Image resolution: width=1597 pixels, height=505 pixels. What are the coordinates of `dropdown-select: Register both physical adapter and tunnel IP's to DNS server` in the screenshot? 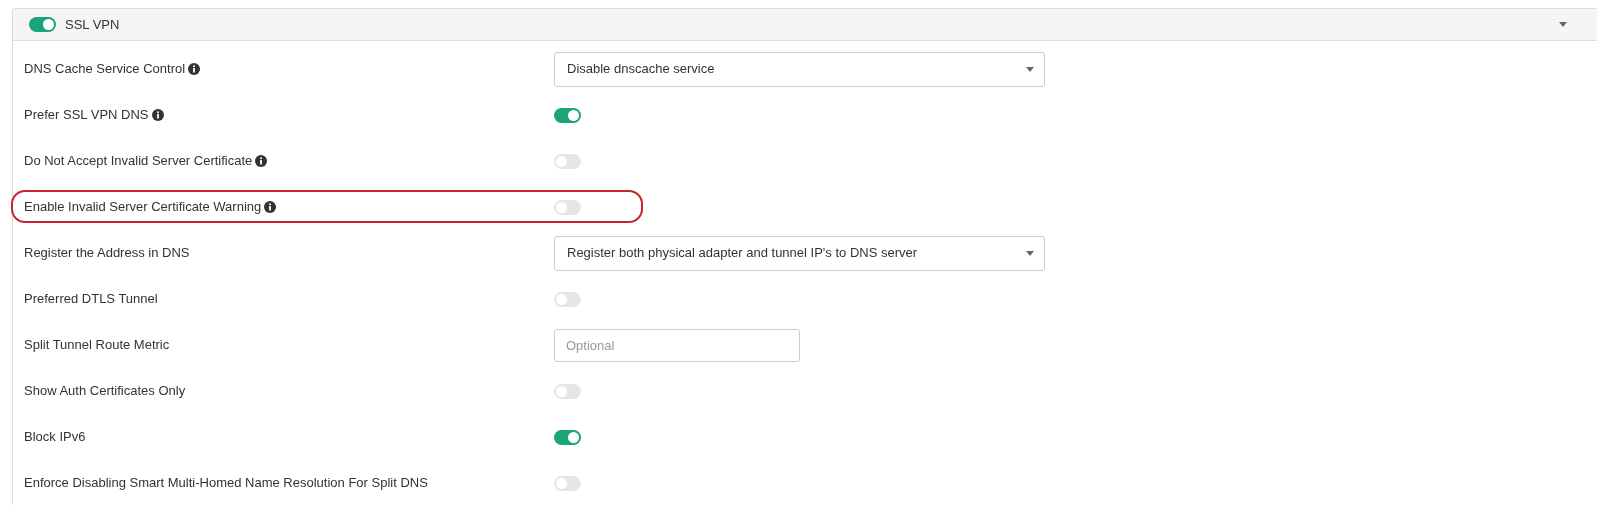 It's located at (799, 253).